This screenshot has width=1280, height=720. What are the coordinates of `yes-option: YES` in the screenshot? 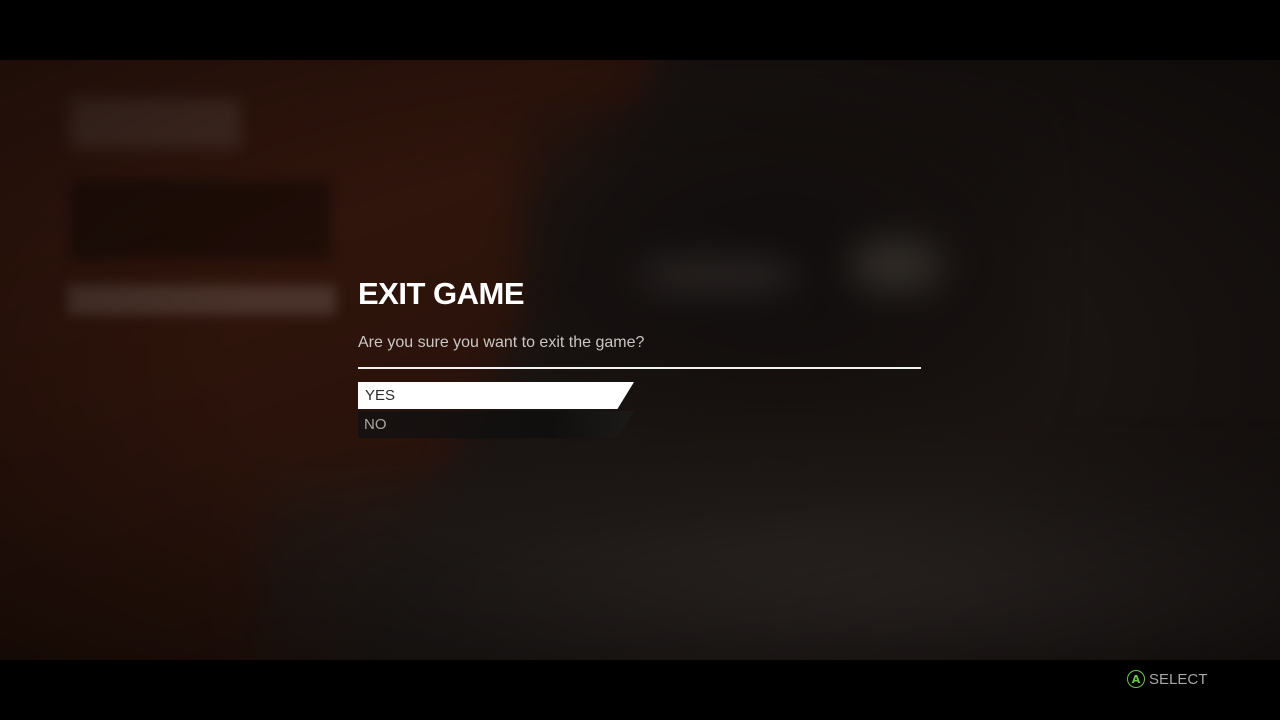 It's located at (496, 395).